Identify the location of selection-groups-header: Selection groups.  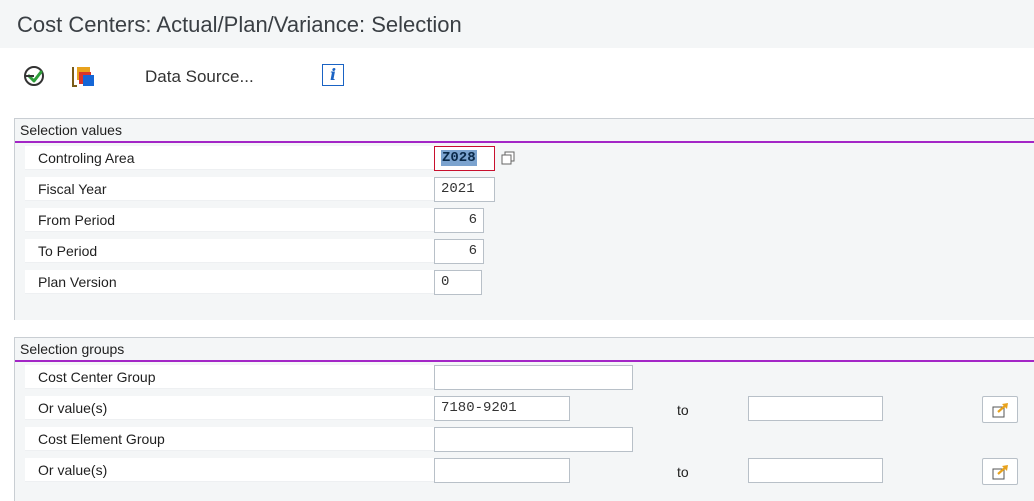
(524, 349).